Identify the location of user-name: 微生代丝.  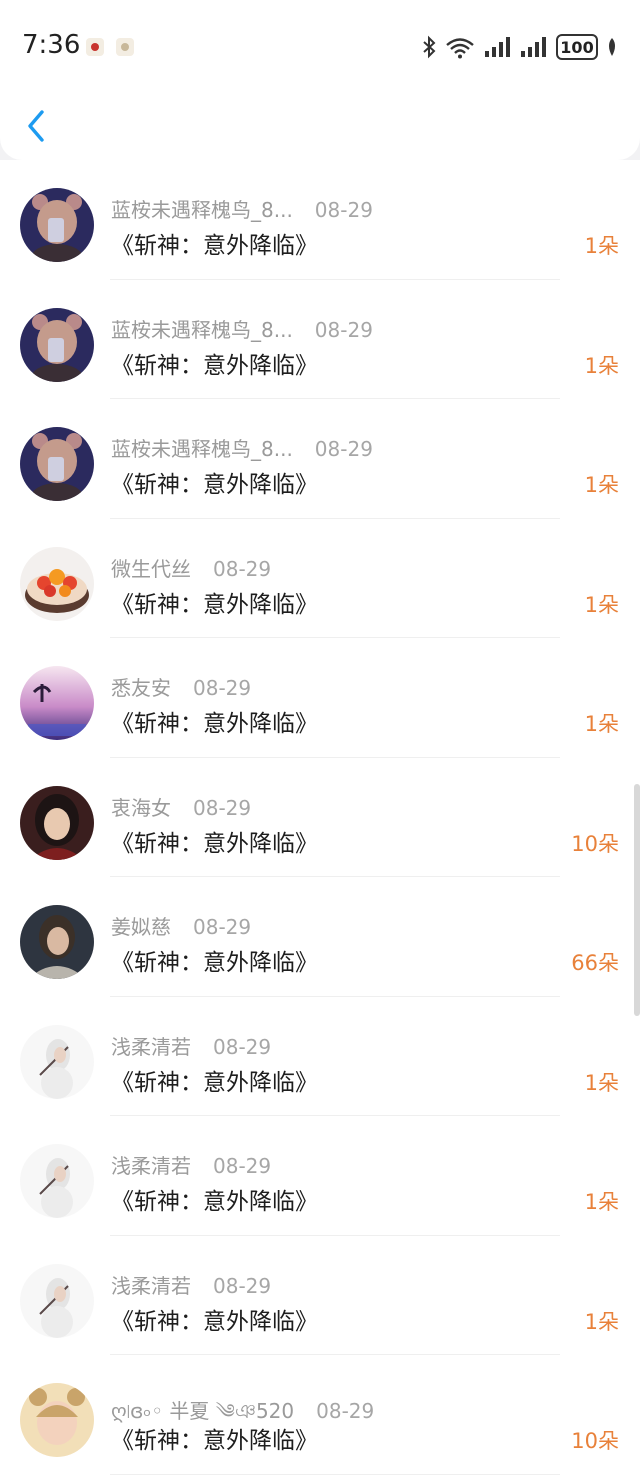
(151, 568).